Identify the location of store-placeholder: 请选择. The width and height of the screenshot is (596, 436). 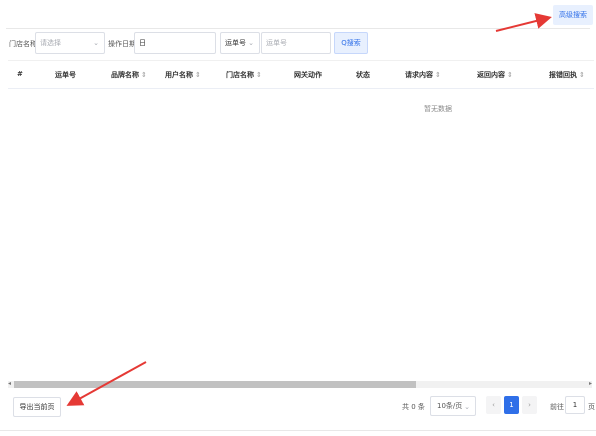
(50, 43).